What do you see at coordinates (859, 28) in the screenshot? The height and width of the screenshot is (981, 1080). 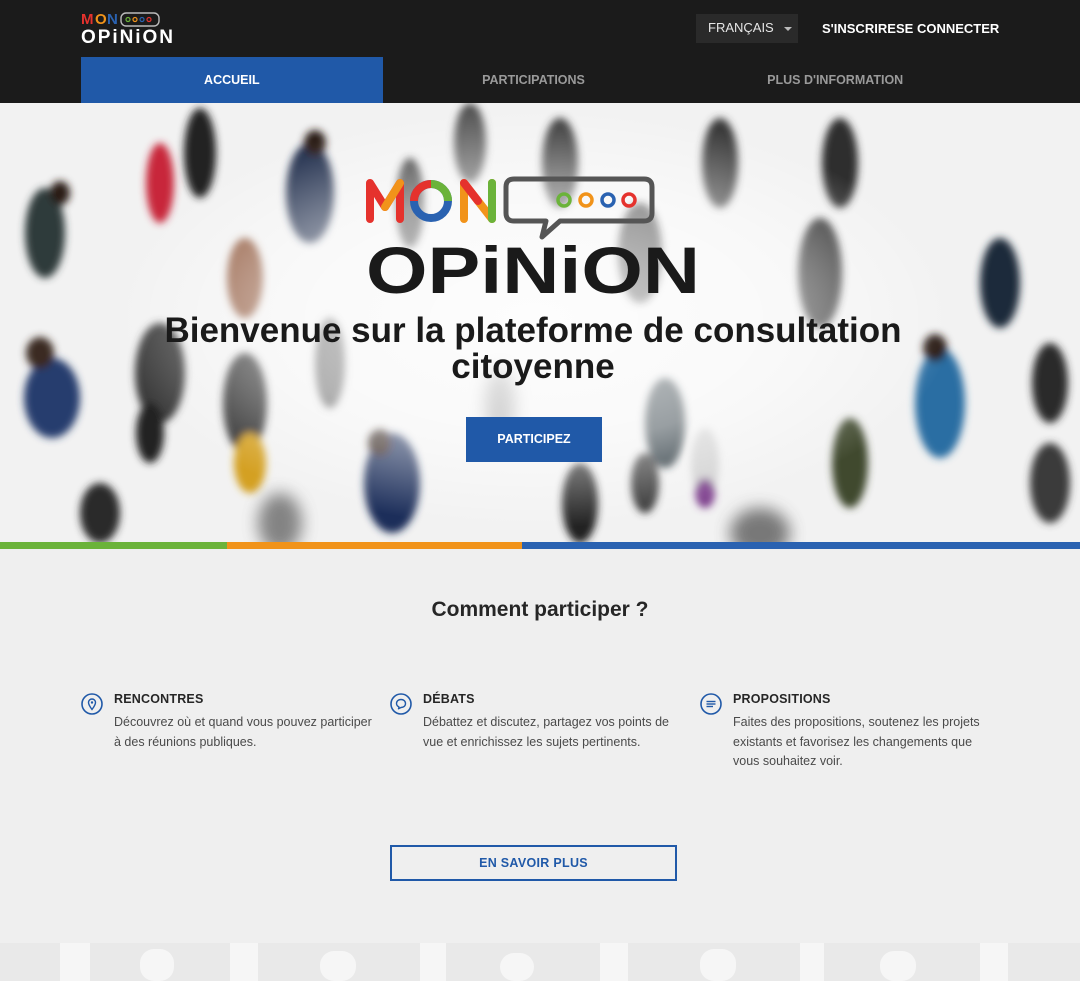 I see `signup-link: S'INSCRIRE` at bounding box center [859, 28].